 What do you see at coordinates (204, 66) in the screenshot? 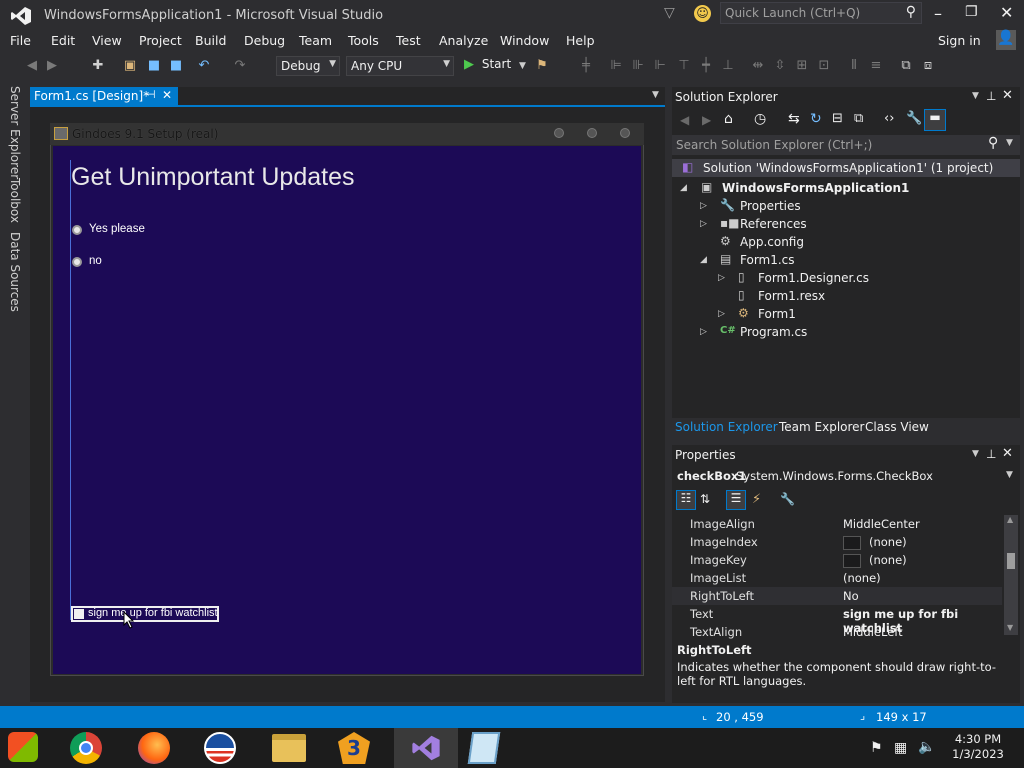
I see `undo-icon: ↶` at bounding box center [204, 66].